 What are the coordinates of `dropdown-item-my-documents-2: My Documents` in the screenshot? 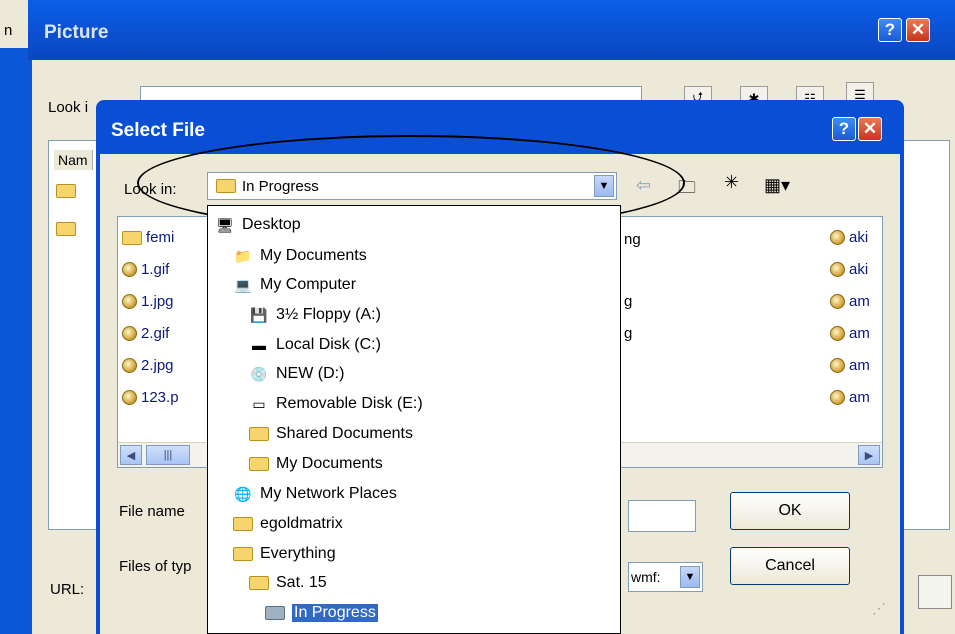 It's located at (315, 464).